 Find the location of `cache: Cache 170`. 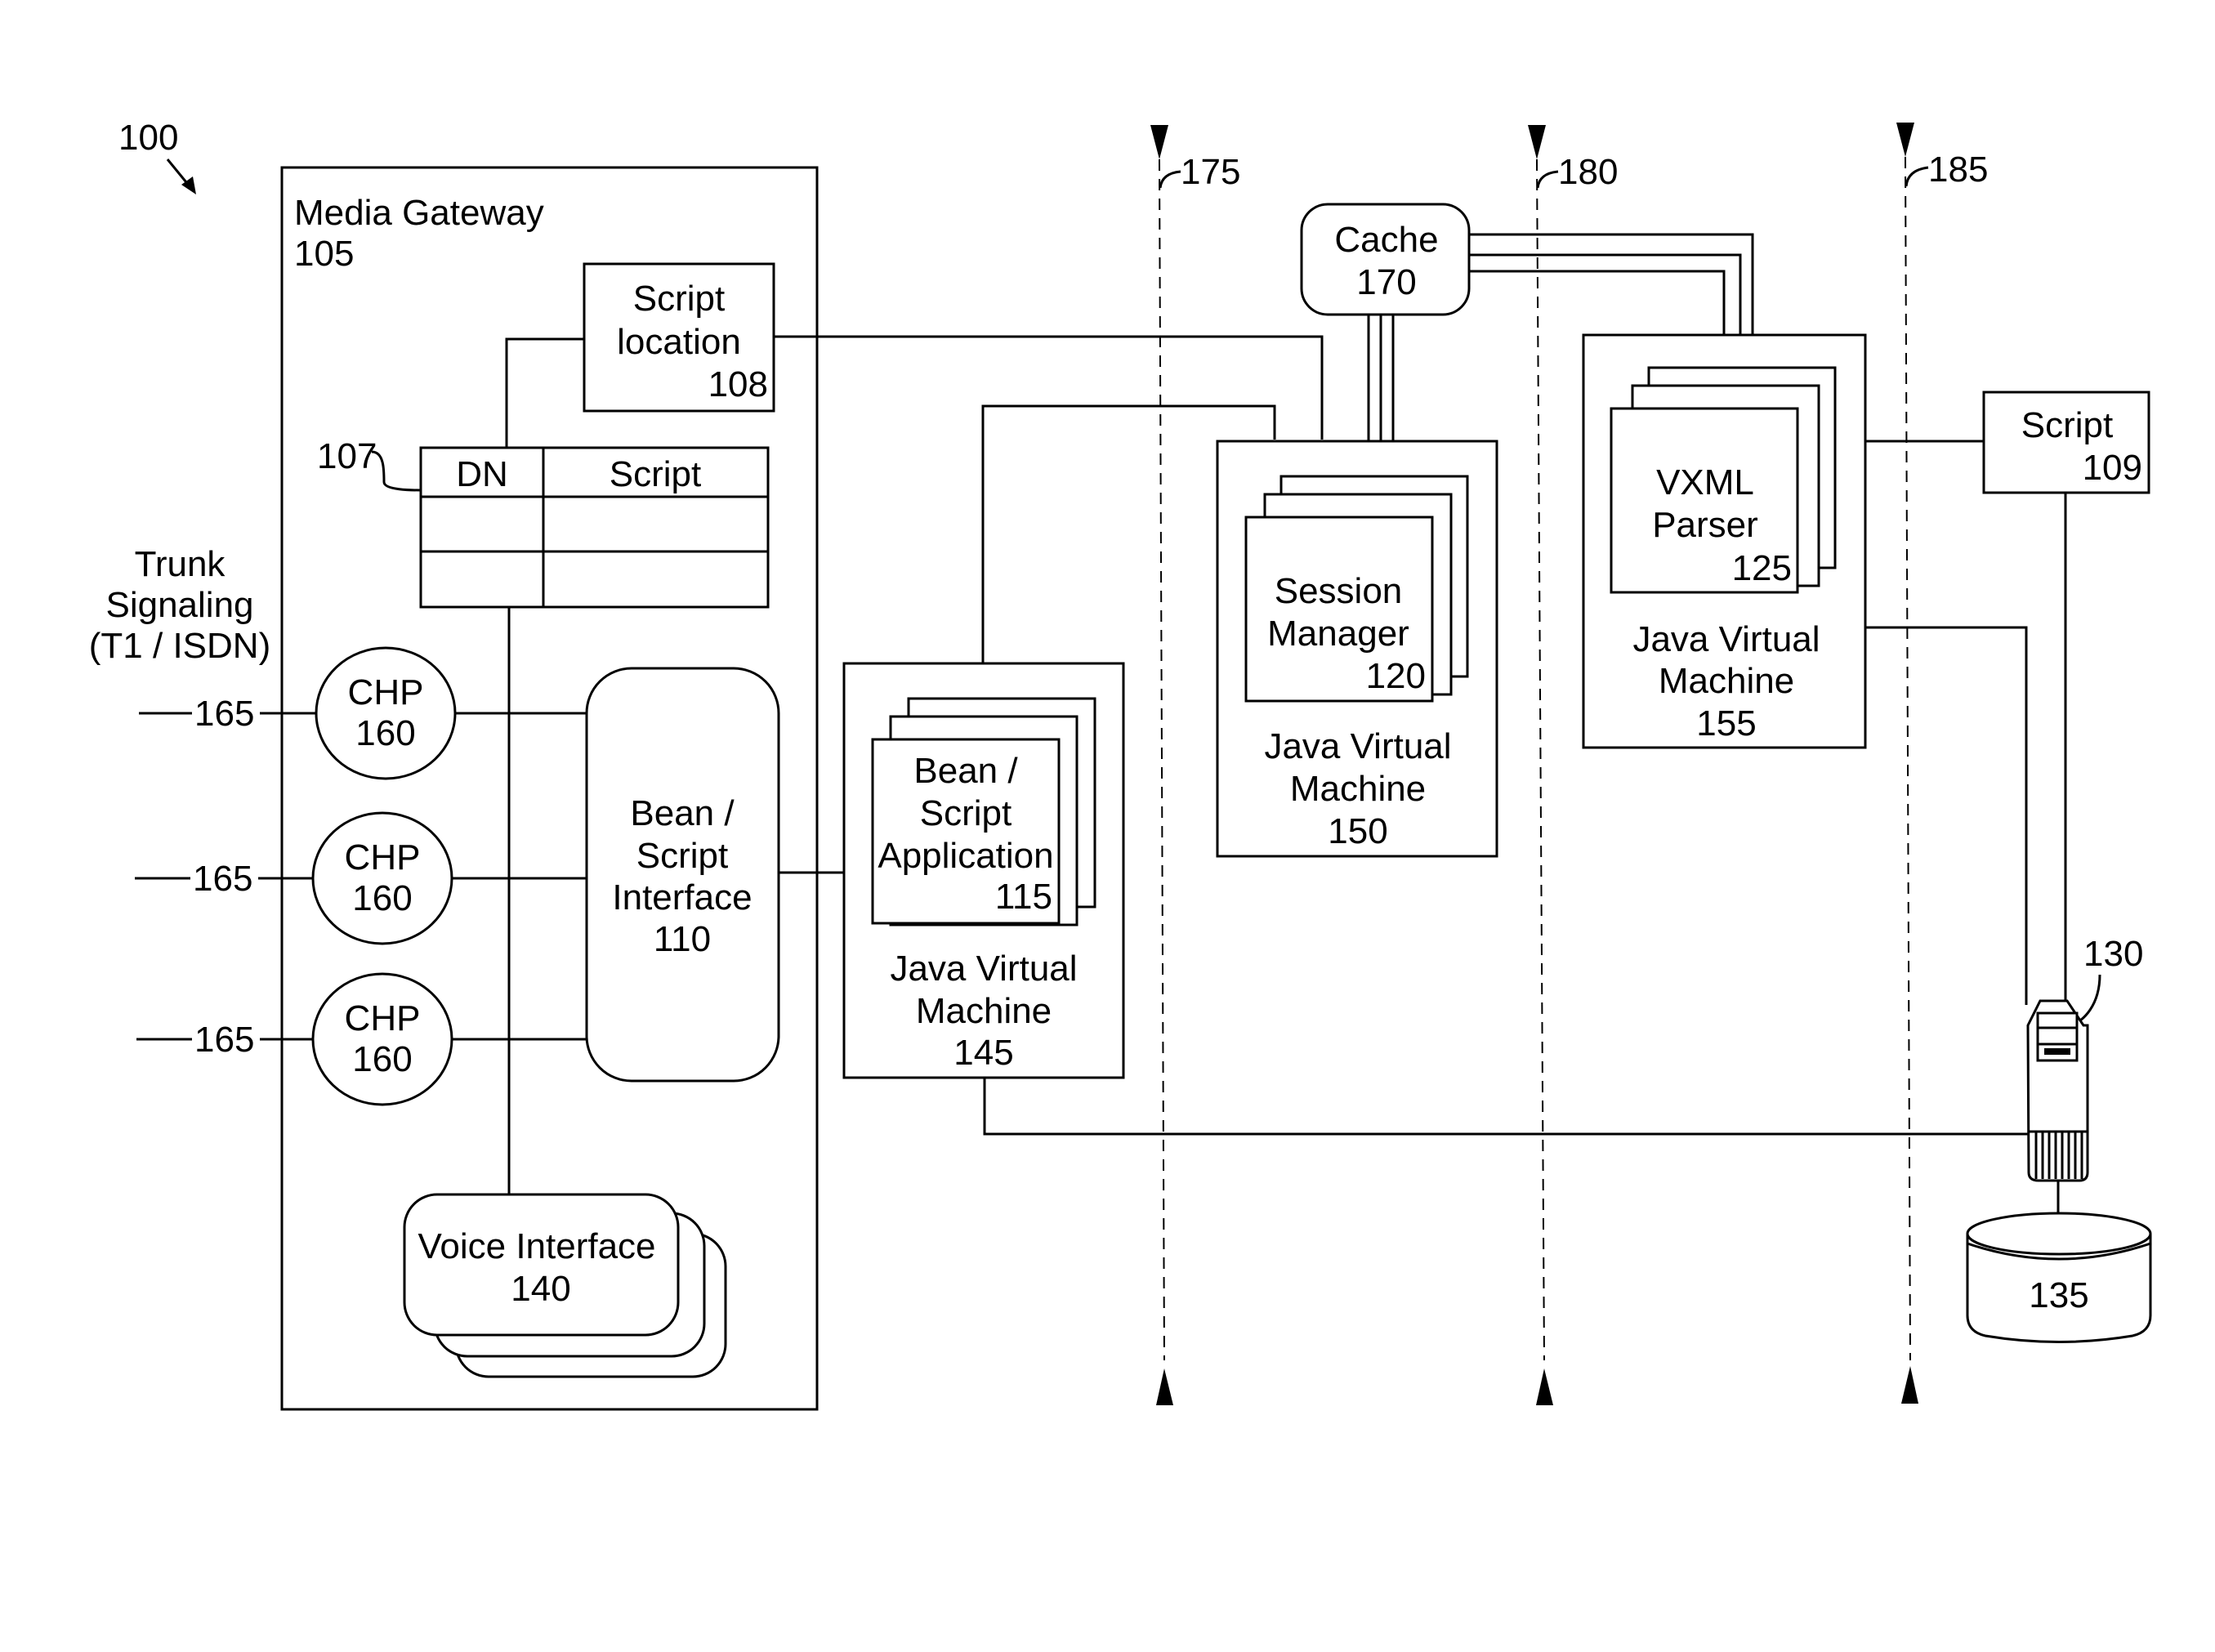

cache: Cache 170 is located at coordinates (1386, 259).